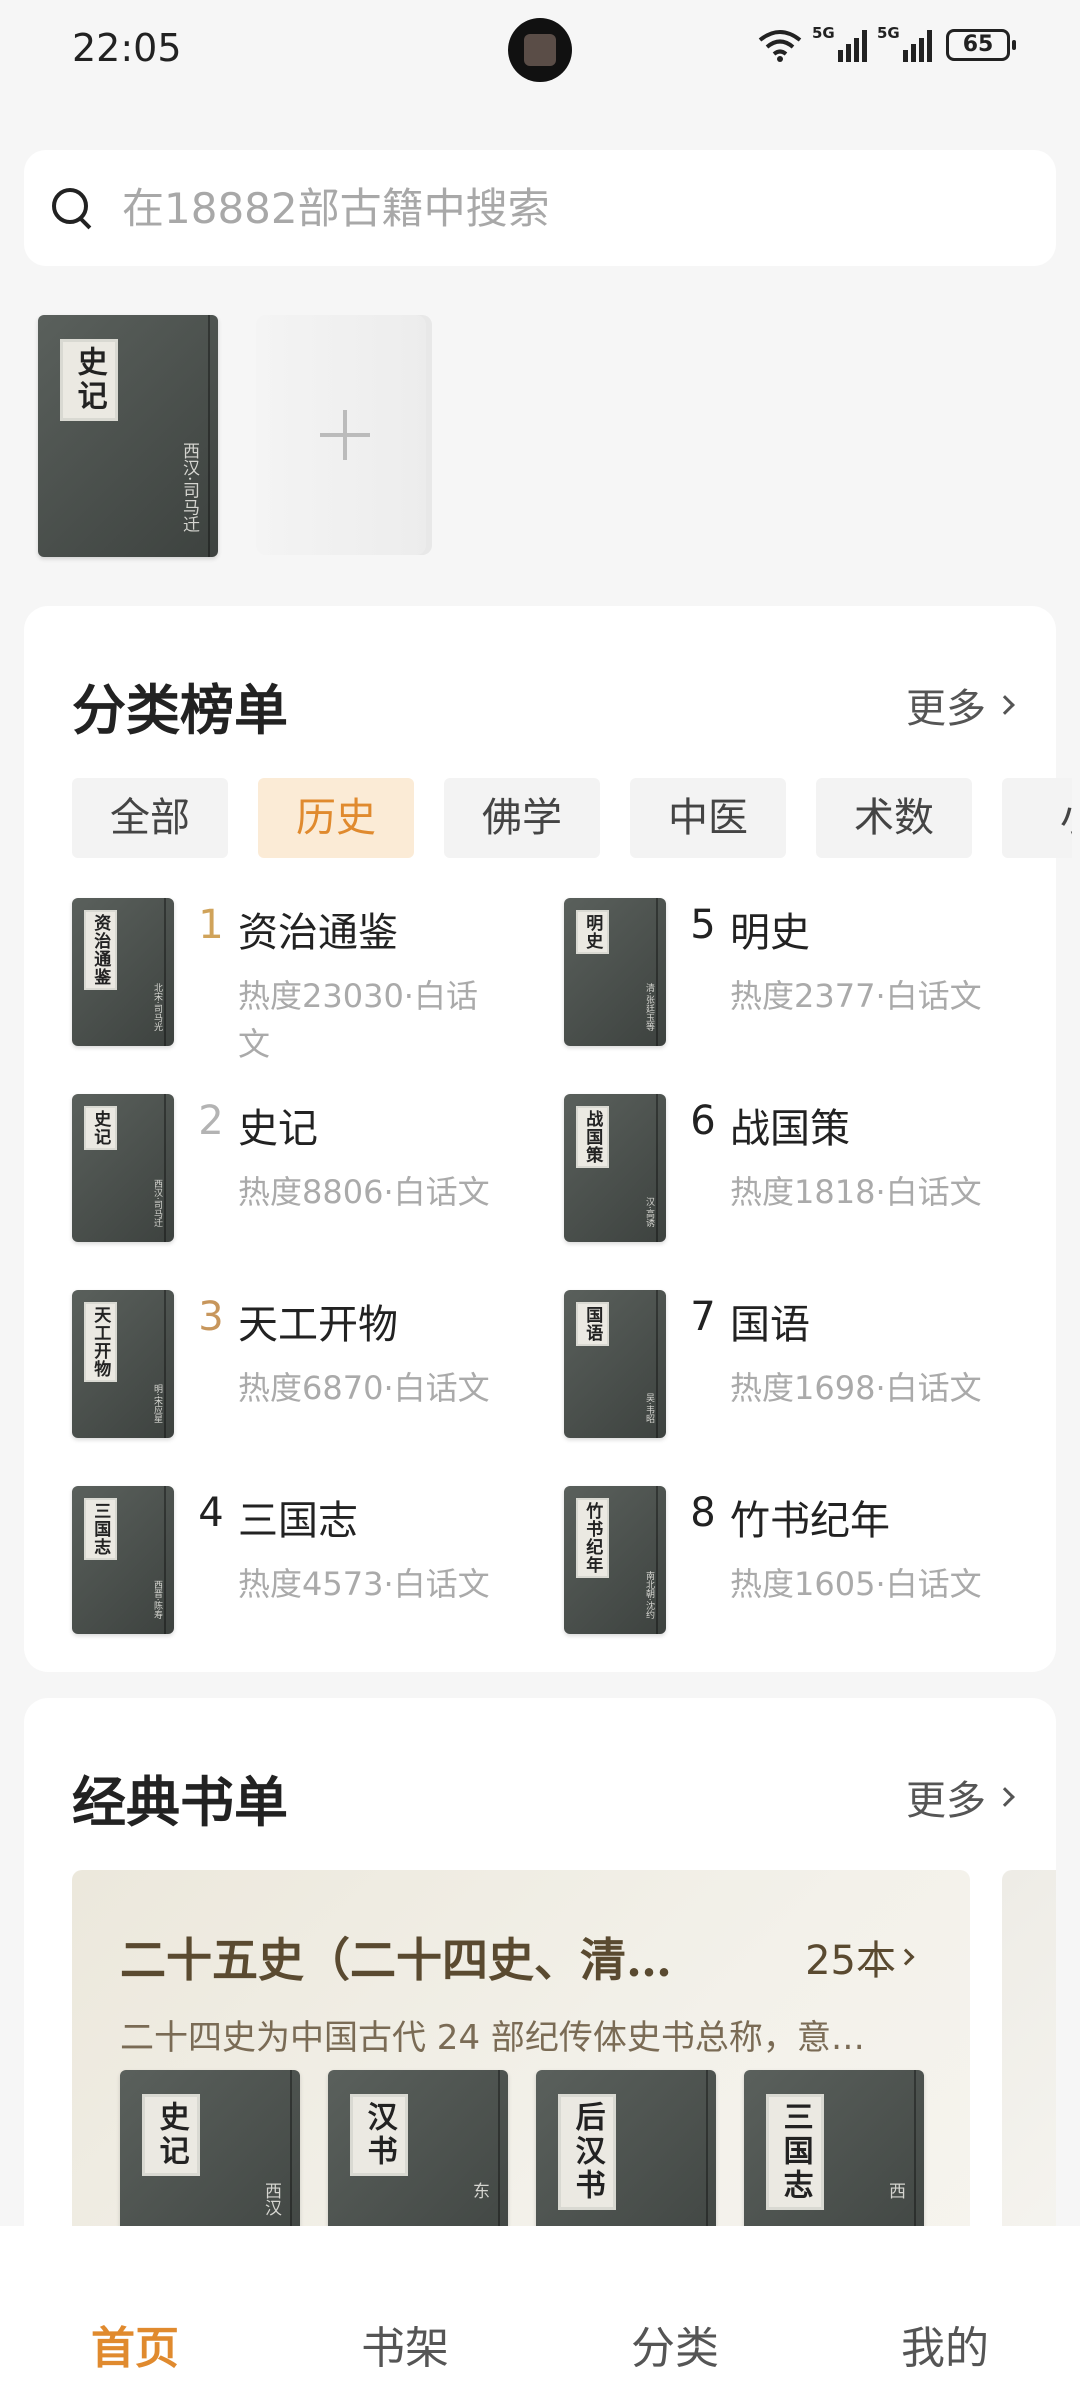 The image size is (1080, 2400). Describe the element at coordinates (318, 1325) in the screenshot. I see `book-name: 天工开物` at that location.